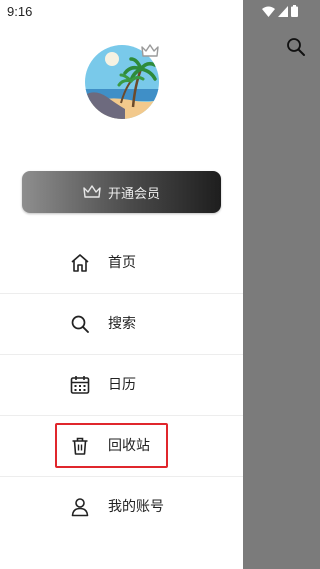  What do you see at coordinates (20, 11) in the screenshot?
I see `status-time: 9:16` at bounding box center [20, 11].